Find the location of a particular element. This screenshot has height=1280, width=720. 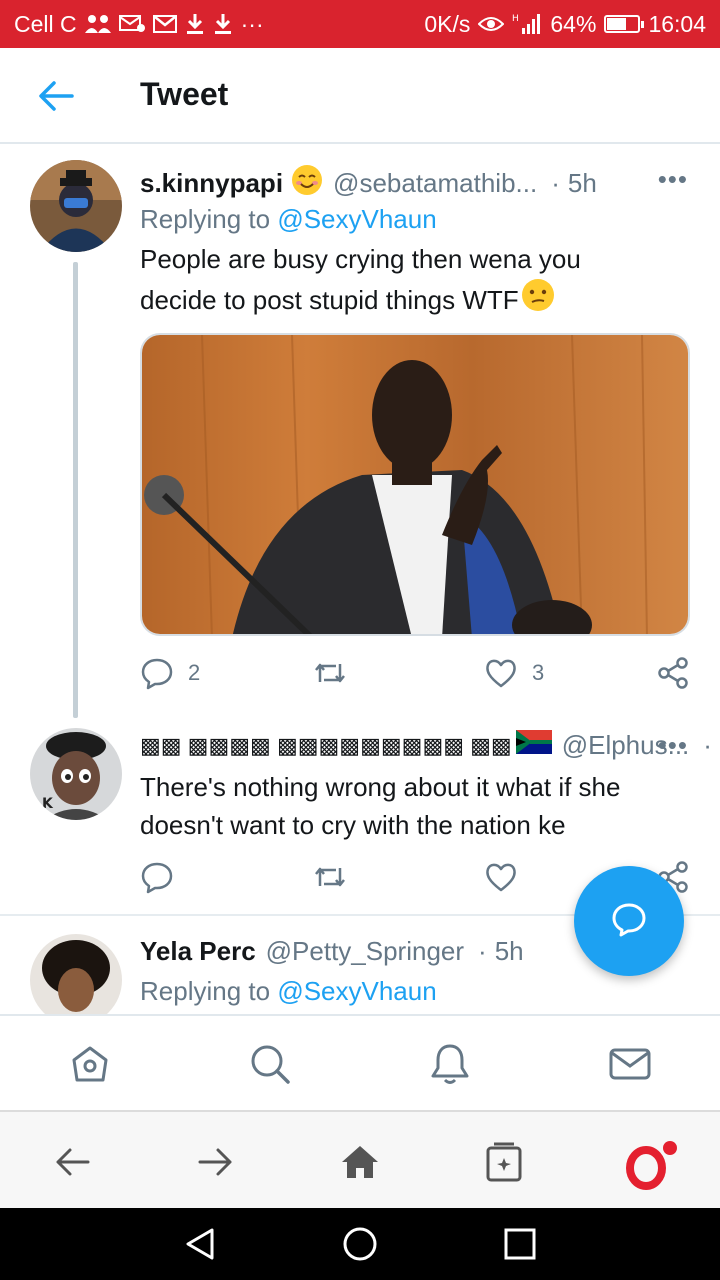

thread-line is located at coordinates (75, 490).